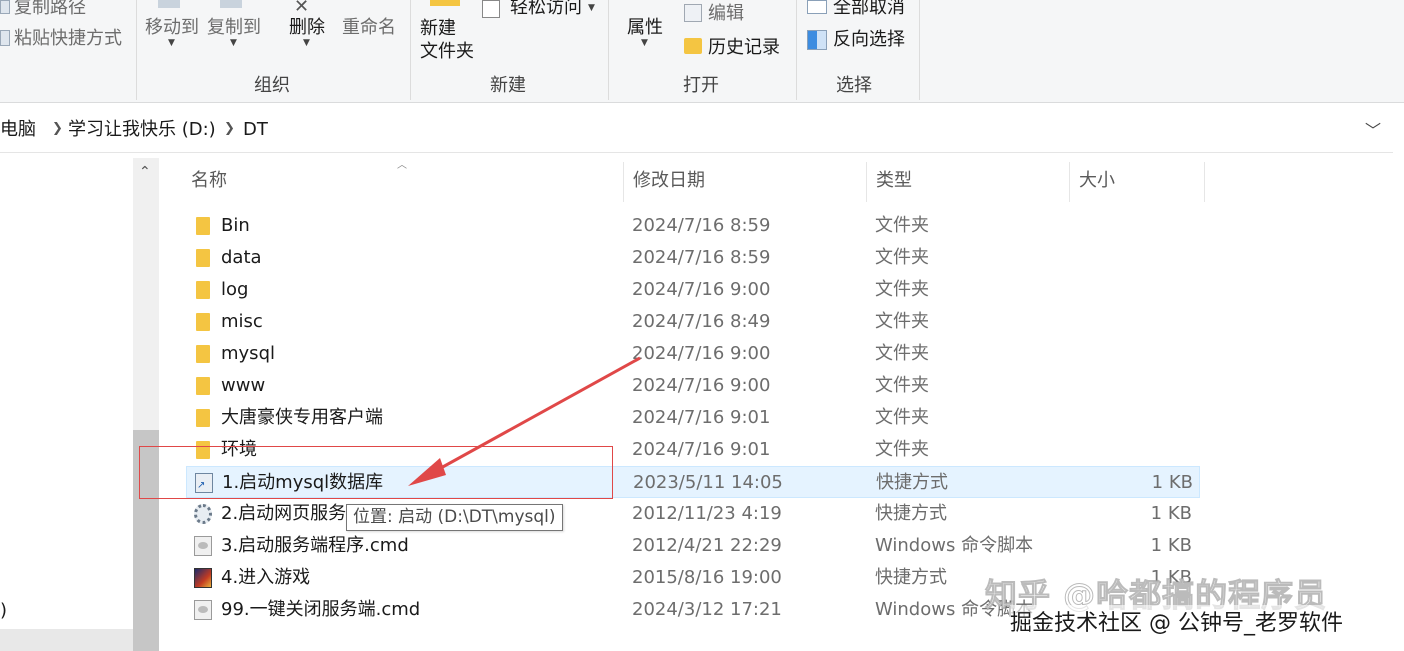 This screenshot has width=1404, height=651. I want to click on gear-shortcut-icon, so click(203, 514).